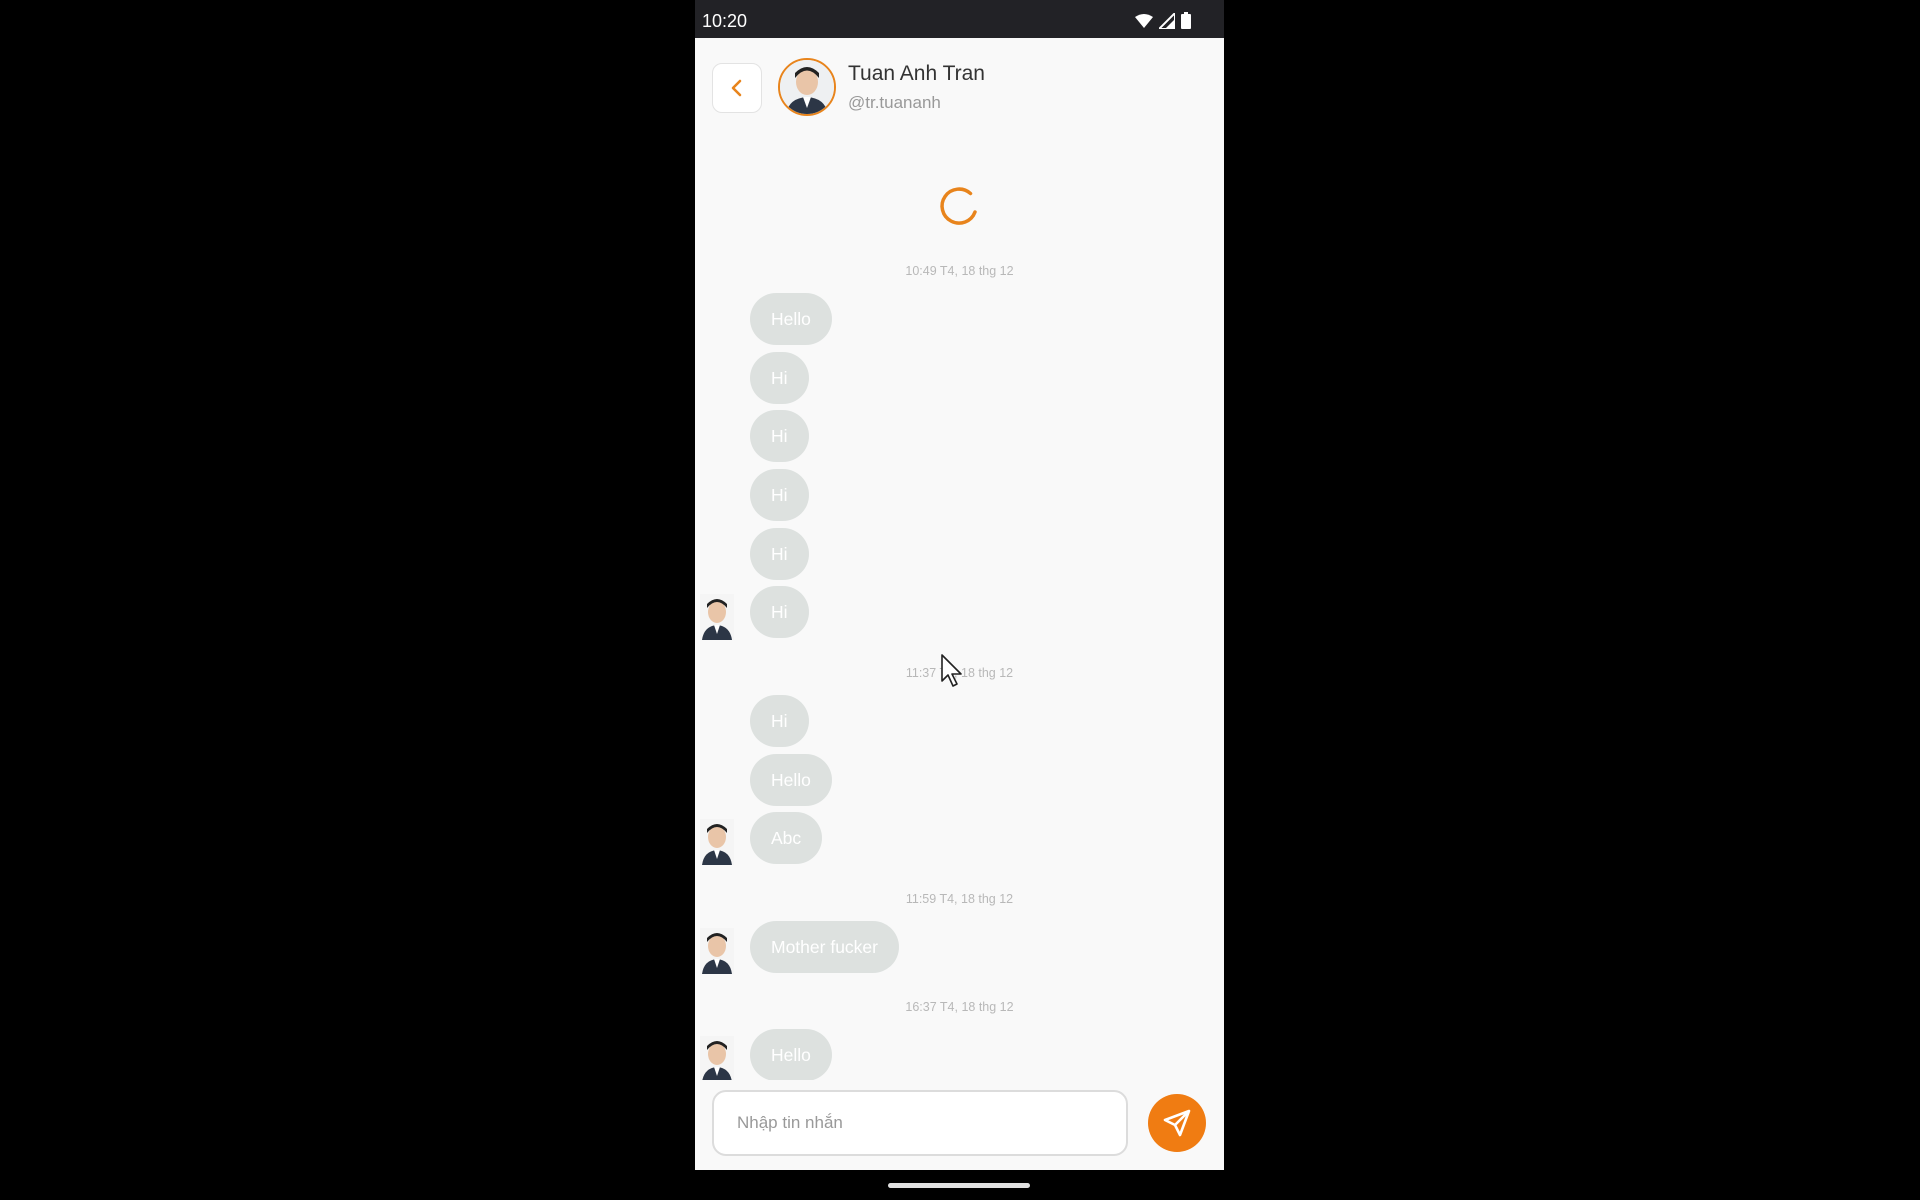 The image size is (1920, 1200). I want to click on send-icon, so click(1177, 1123).